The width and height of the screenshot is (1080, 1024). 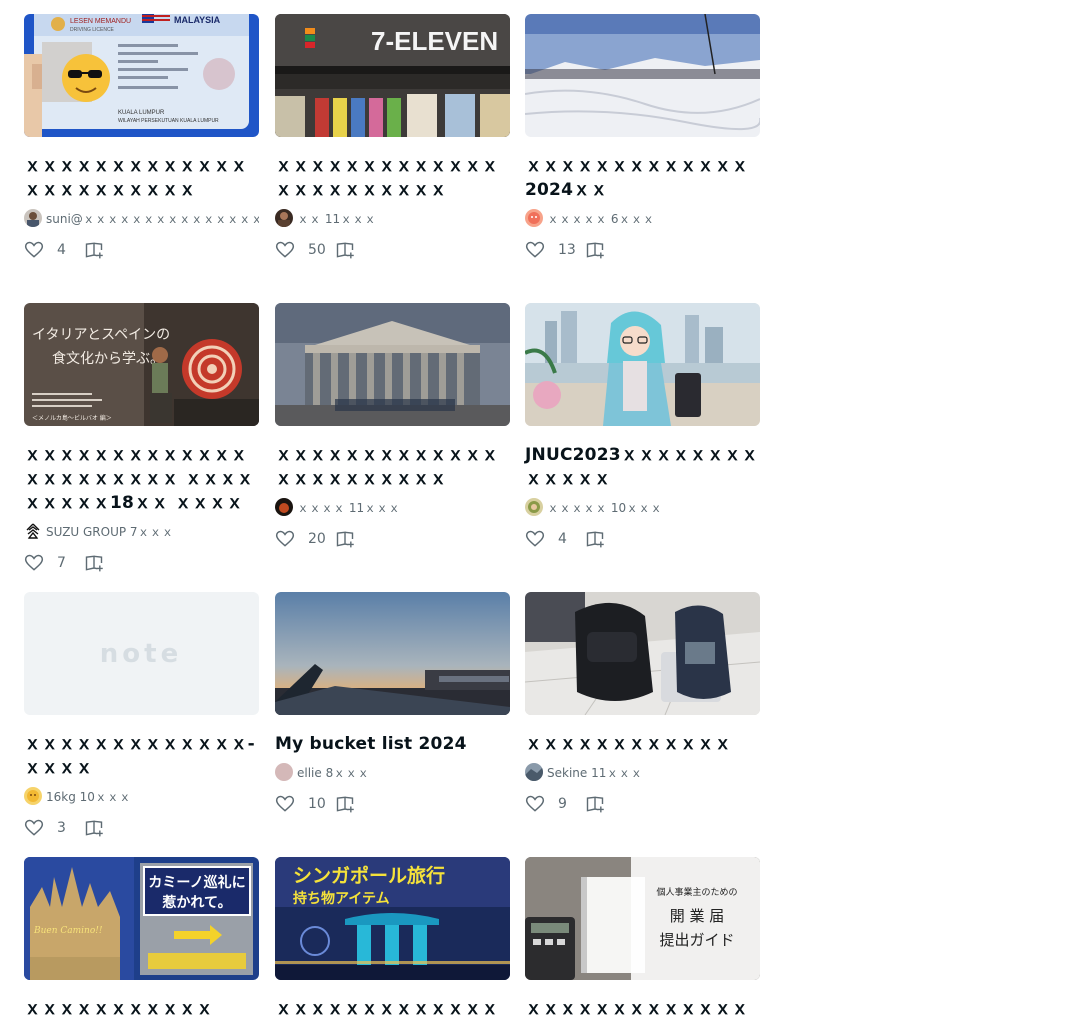 What do you see at coordinates (101, 335) in the screenshot?
I see `svg-text: イタリアとスペインの` at bounding box center [101, 335].